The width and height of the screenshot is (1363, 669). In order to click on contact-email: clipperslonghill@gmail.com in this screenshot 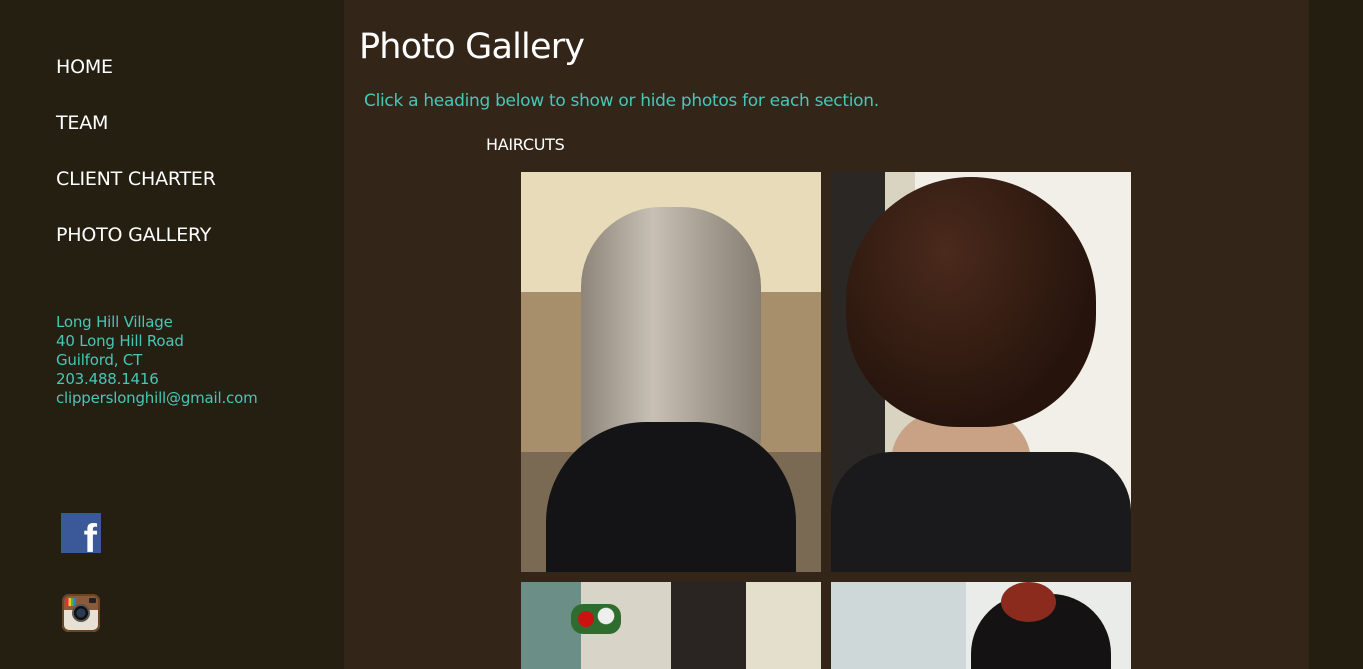, I will do `click(157, 398)`.